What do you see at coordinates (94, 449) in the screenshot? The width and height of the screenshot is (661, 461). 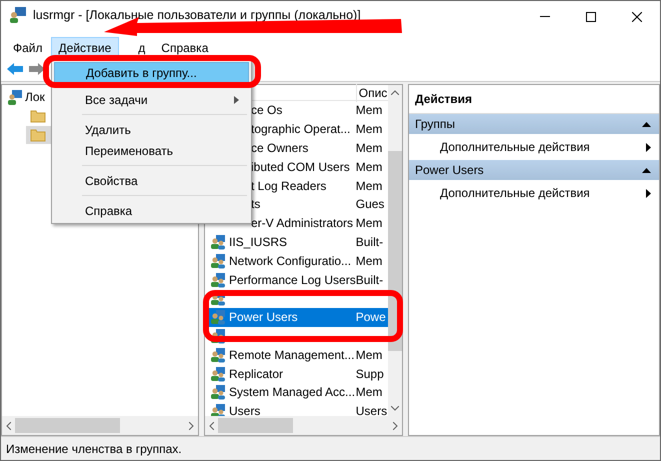 I see `status-text: Изменение членства в группах.` at bounding box center [94, 449].